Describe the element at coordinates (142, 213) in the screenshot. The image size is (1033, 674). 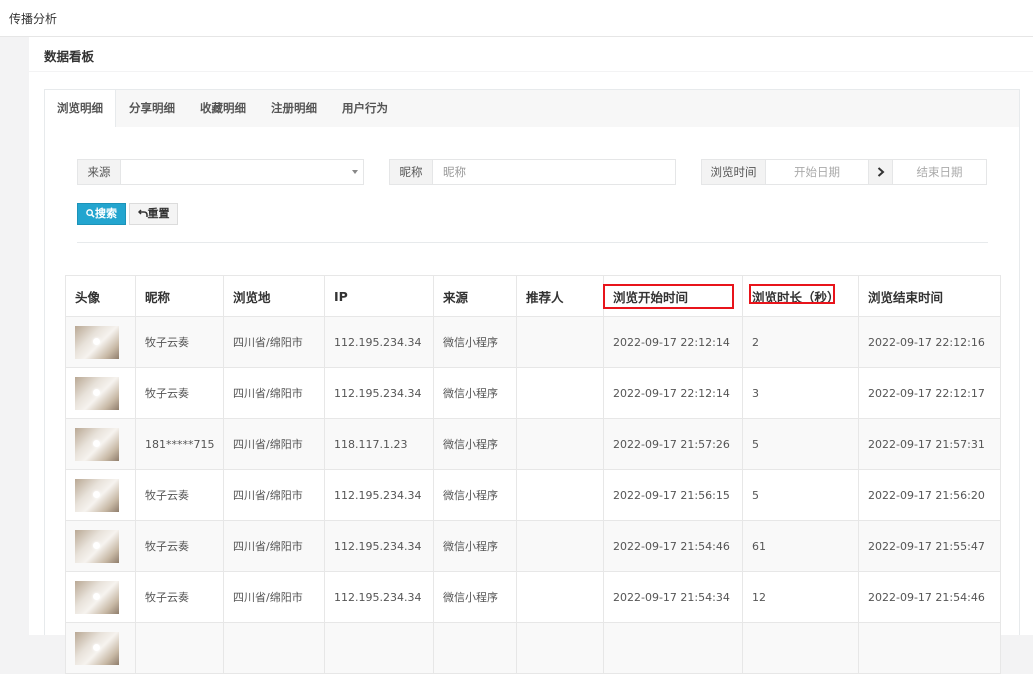
I see `undo-icon` at that location.